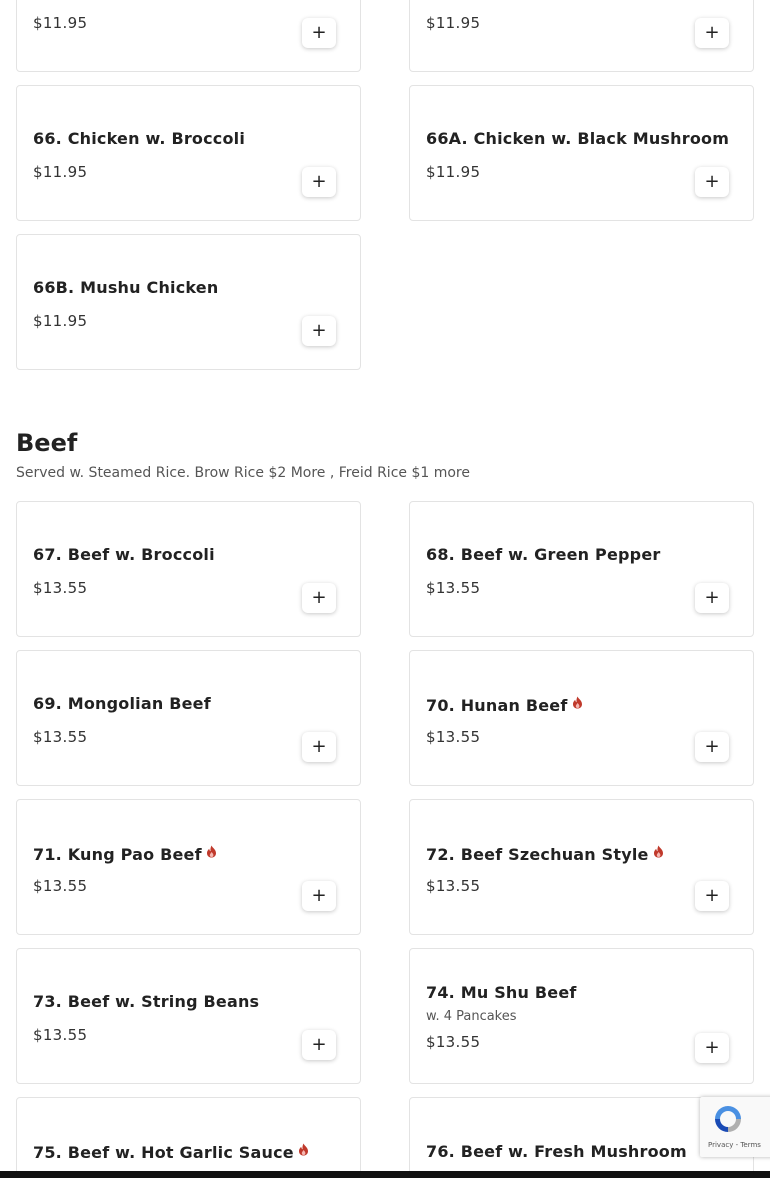 This screenshot has height=1178, width=770. I want to click on item-name: 70. Hunan Beef, so click(497, 705).